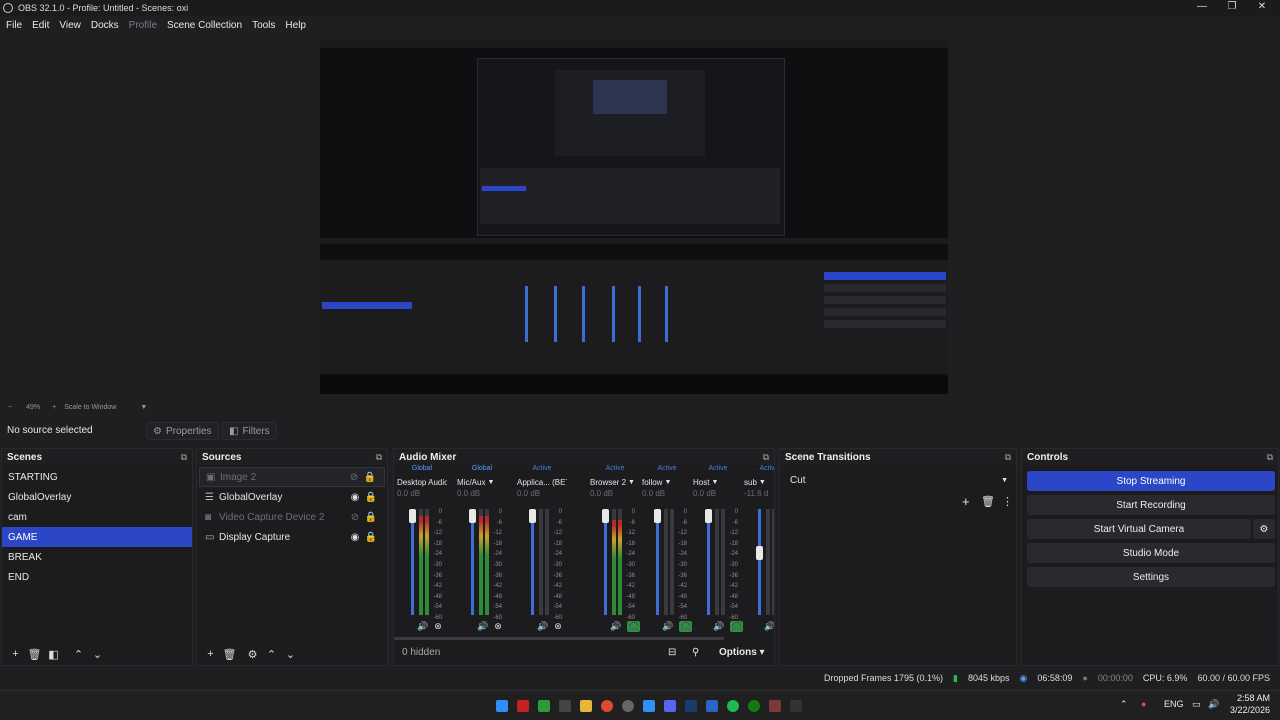 Image resolution: width=1280 pixels, height=720 pixels. What do you see at coordinates (292, 497) in the screenshot?
I see `source-item-globaloverlay: ☰ GlobalOverlay ◉ 🔒` at bounding box center [292, 497].